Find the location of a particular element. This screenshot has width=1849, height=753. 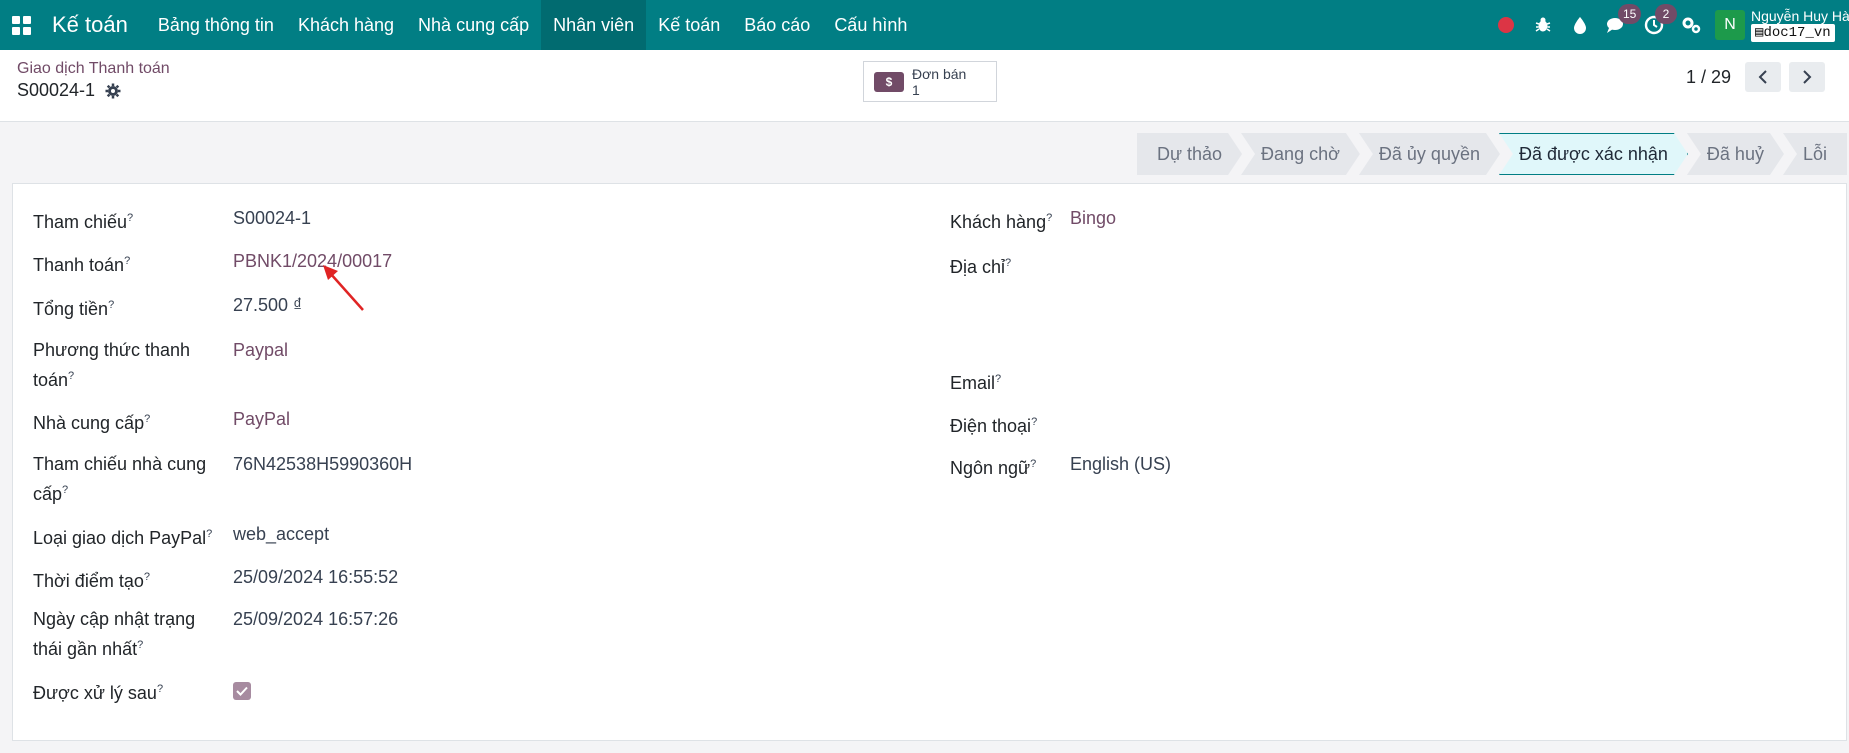

chevron-left-icon is located at coordinates (1762, 77).